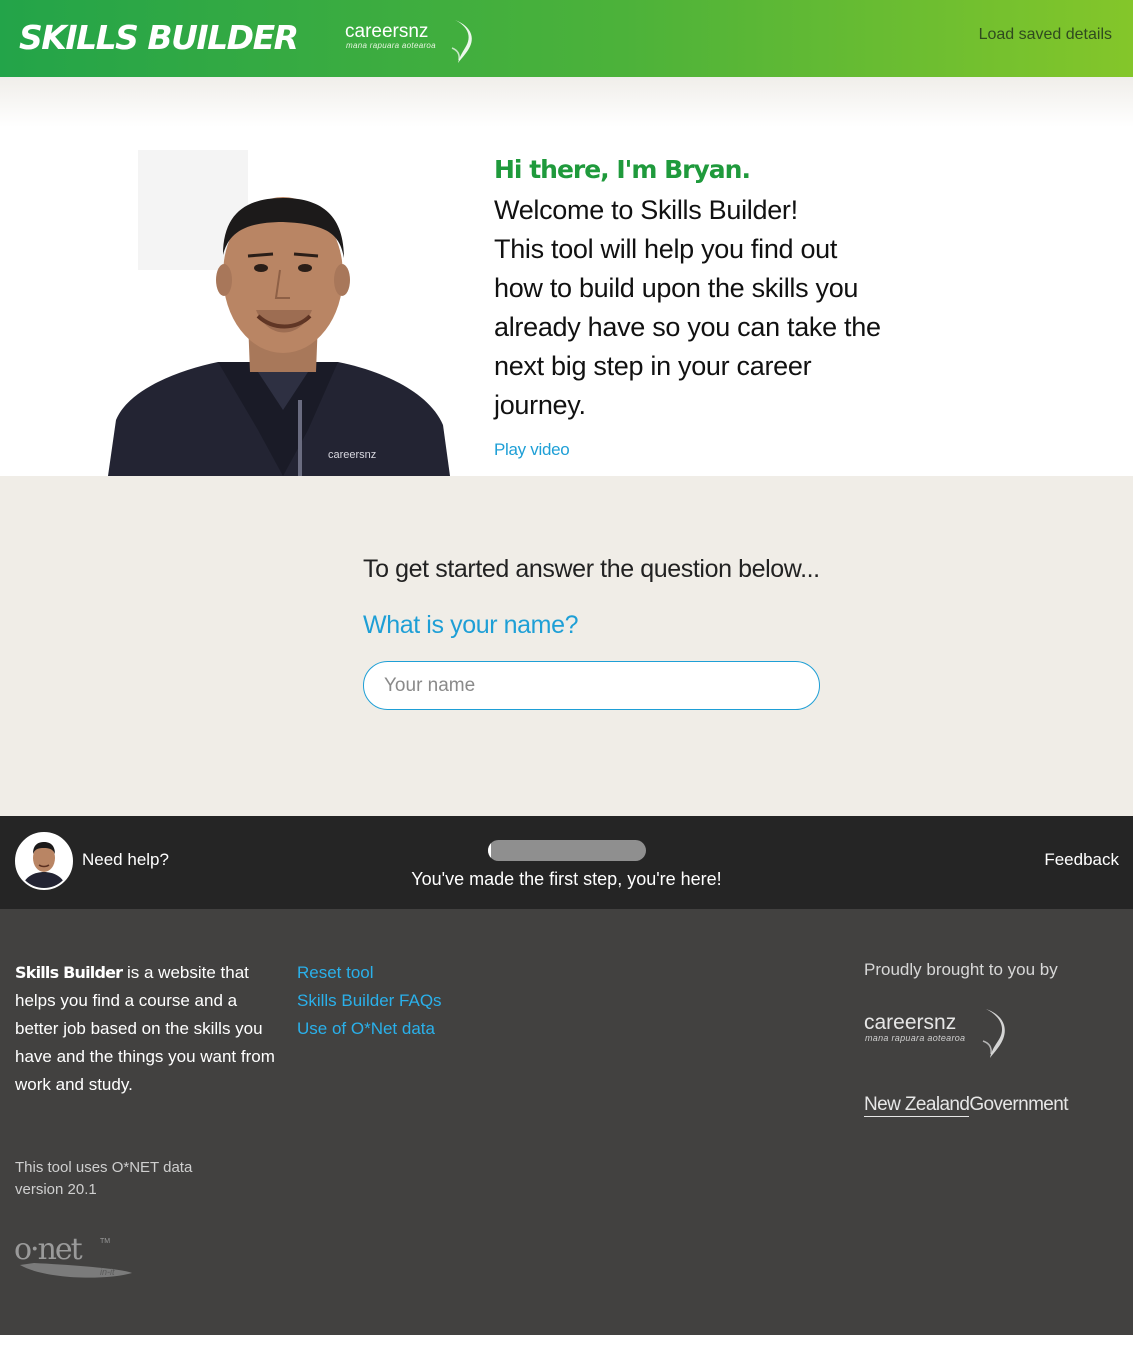  Describe the element at coordinates (666, 249) in the screenshot. I see `welcome-line: This tool will help you find out` at that location.